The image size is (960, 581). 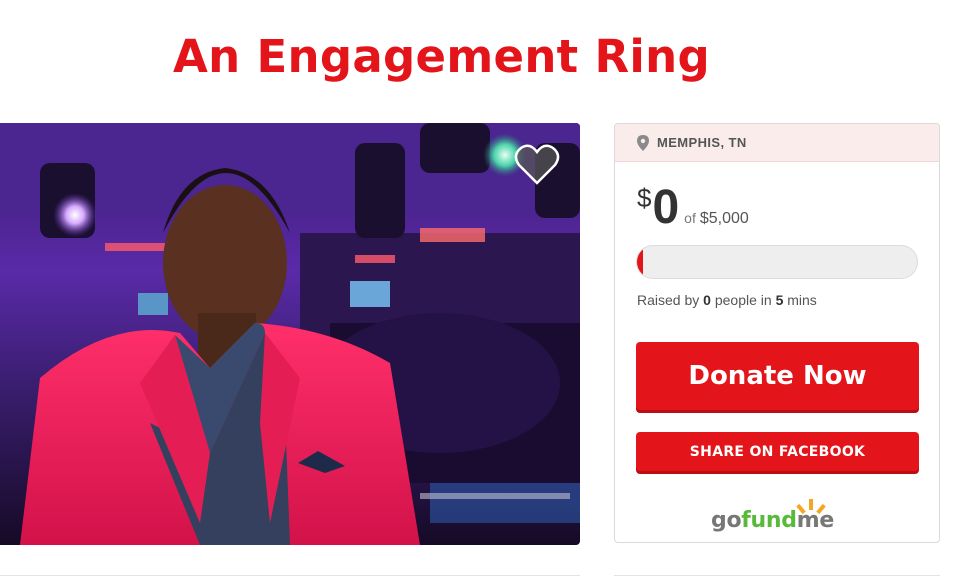 I want to click on share-on-facebook-button: SHARE ON FACEBOOK, so click(x=777, y=451).